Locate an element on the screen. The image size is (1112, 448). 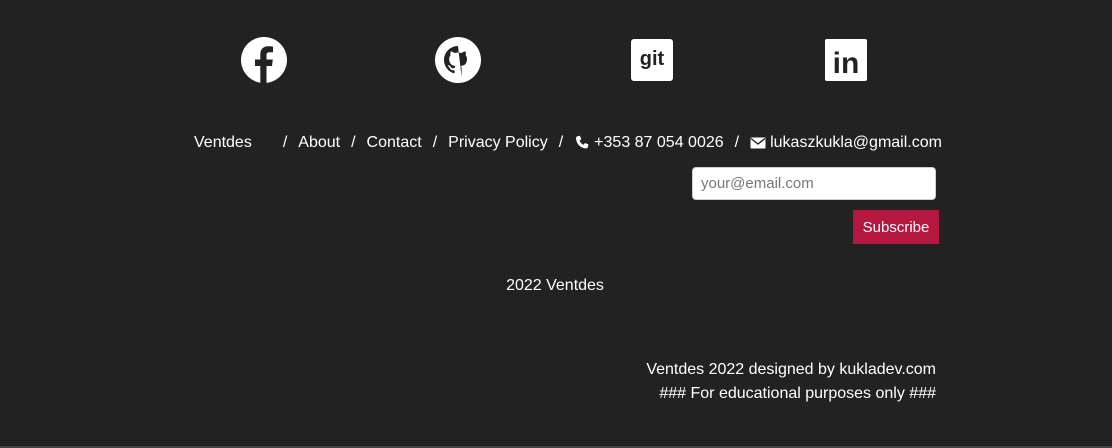
nav-link-ventdes: Ventdes is located at coordinates (223, 143).